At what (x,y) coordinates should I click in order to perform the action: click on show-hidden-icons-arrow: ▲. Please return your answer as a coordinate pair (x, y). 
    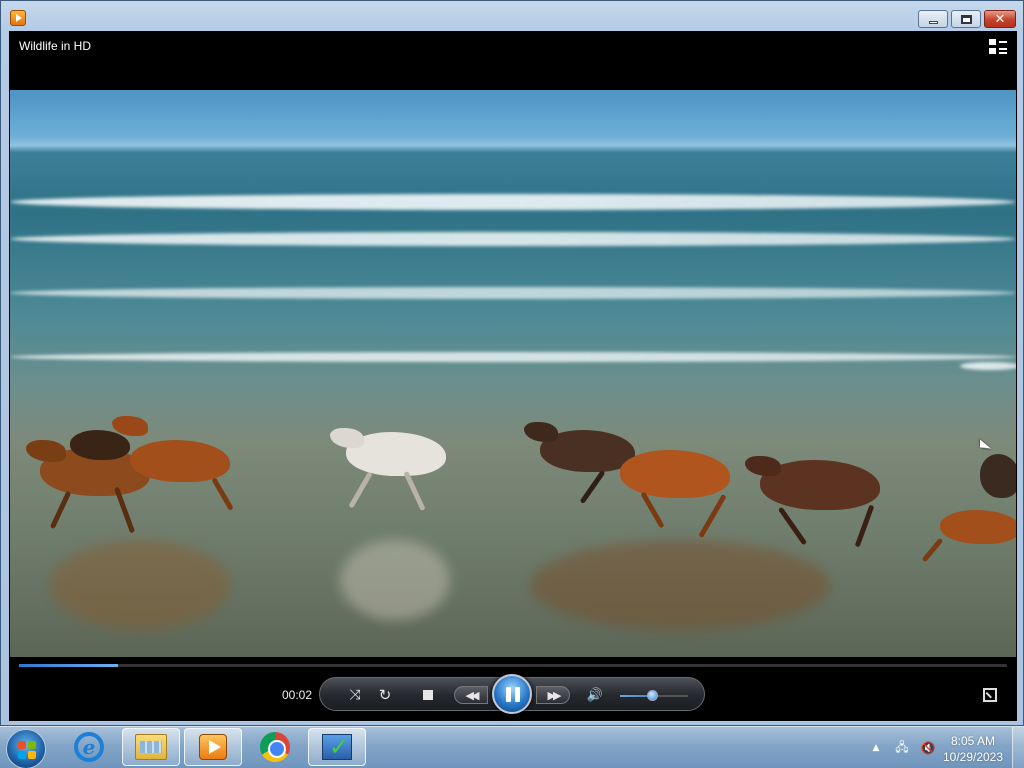
    Looking at the image, I should click on (876, 748).